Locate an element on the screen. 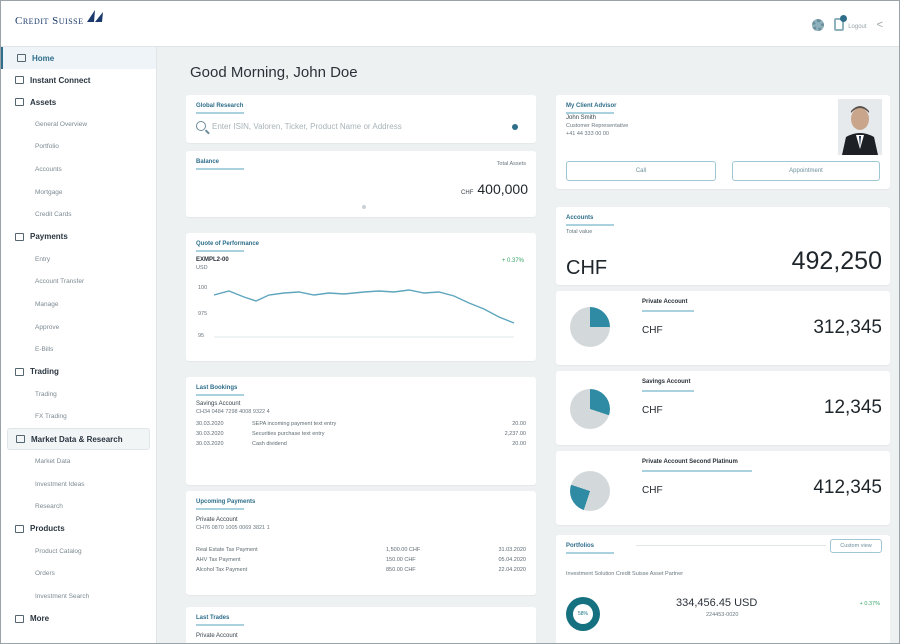 The image size is (900, 644). last-trades-card: Last Trades Private Account is located at coordinates (361, 625).